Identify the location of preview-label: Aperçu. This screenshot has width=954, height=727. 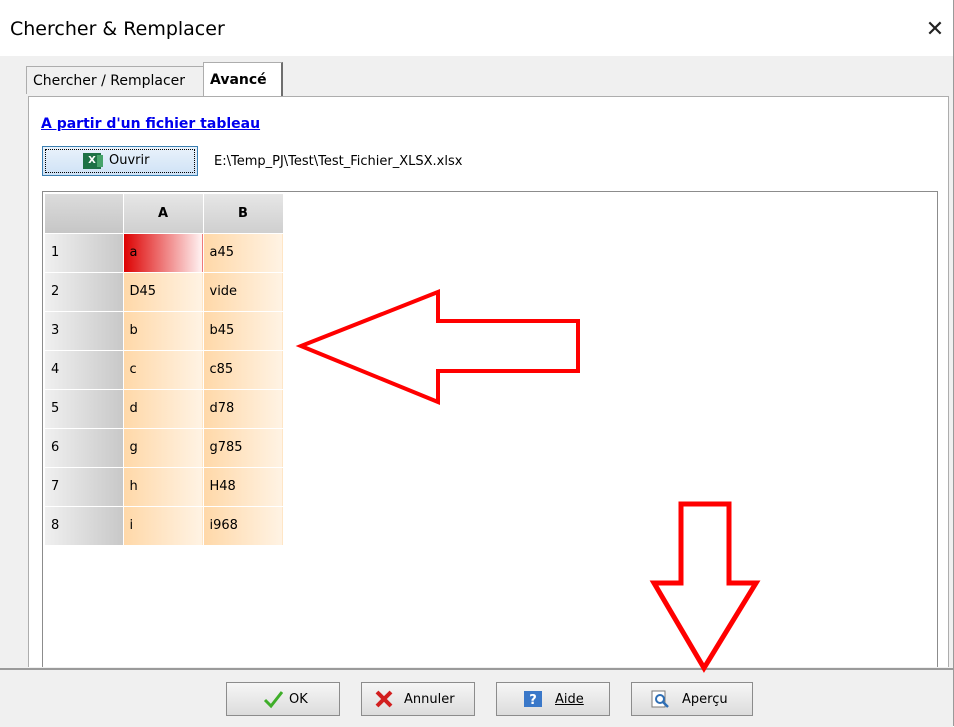
(705, 699).